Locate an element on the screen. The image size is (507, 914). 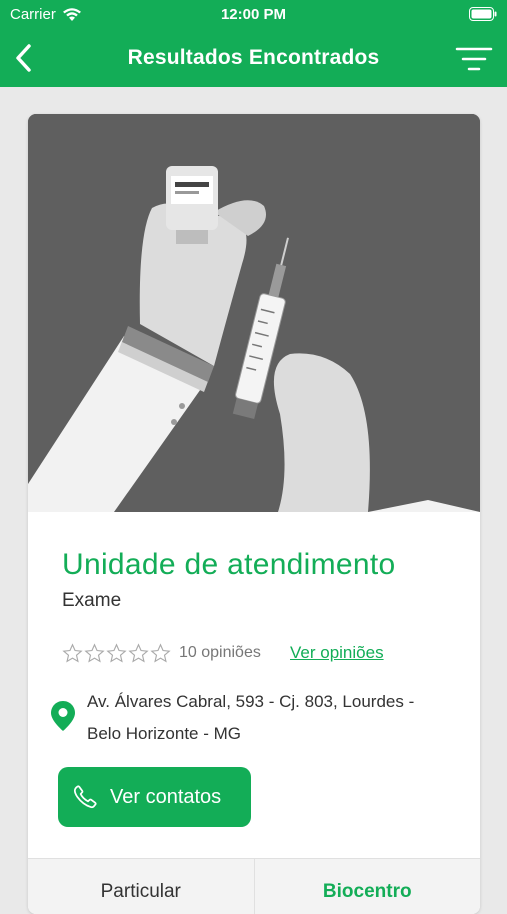
page-title: Resultados Encontrados is located at coordinates (253, 57).